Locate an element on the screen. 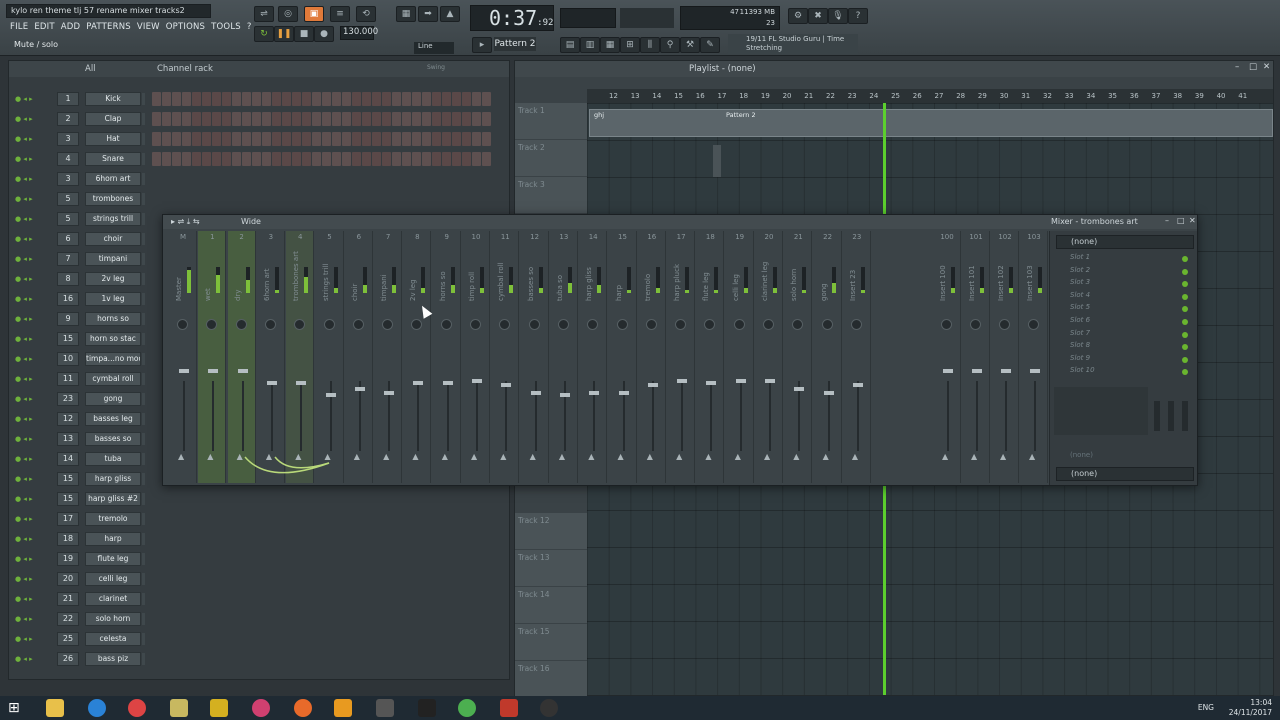  loop-icon: ⟲ is located at coordinates (366, 14).